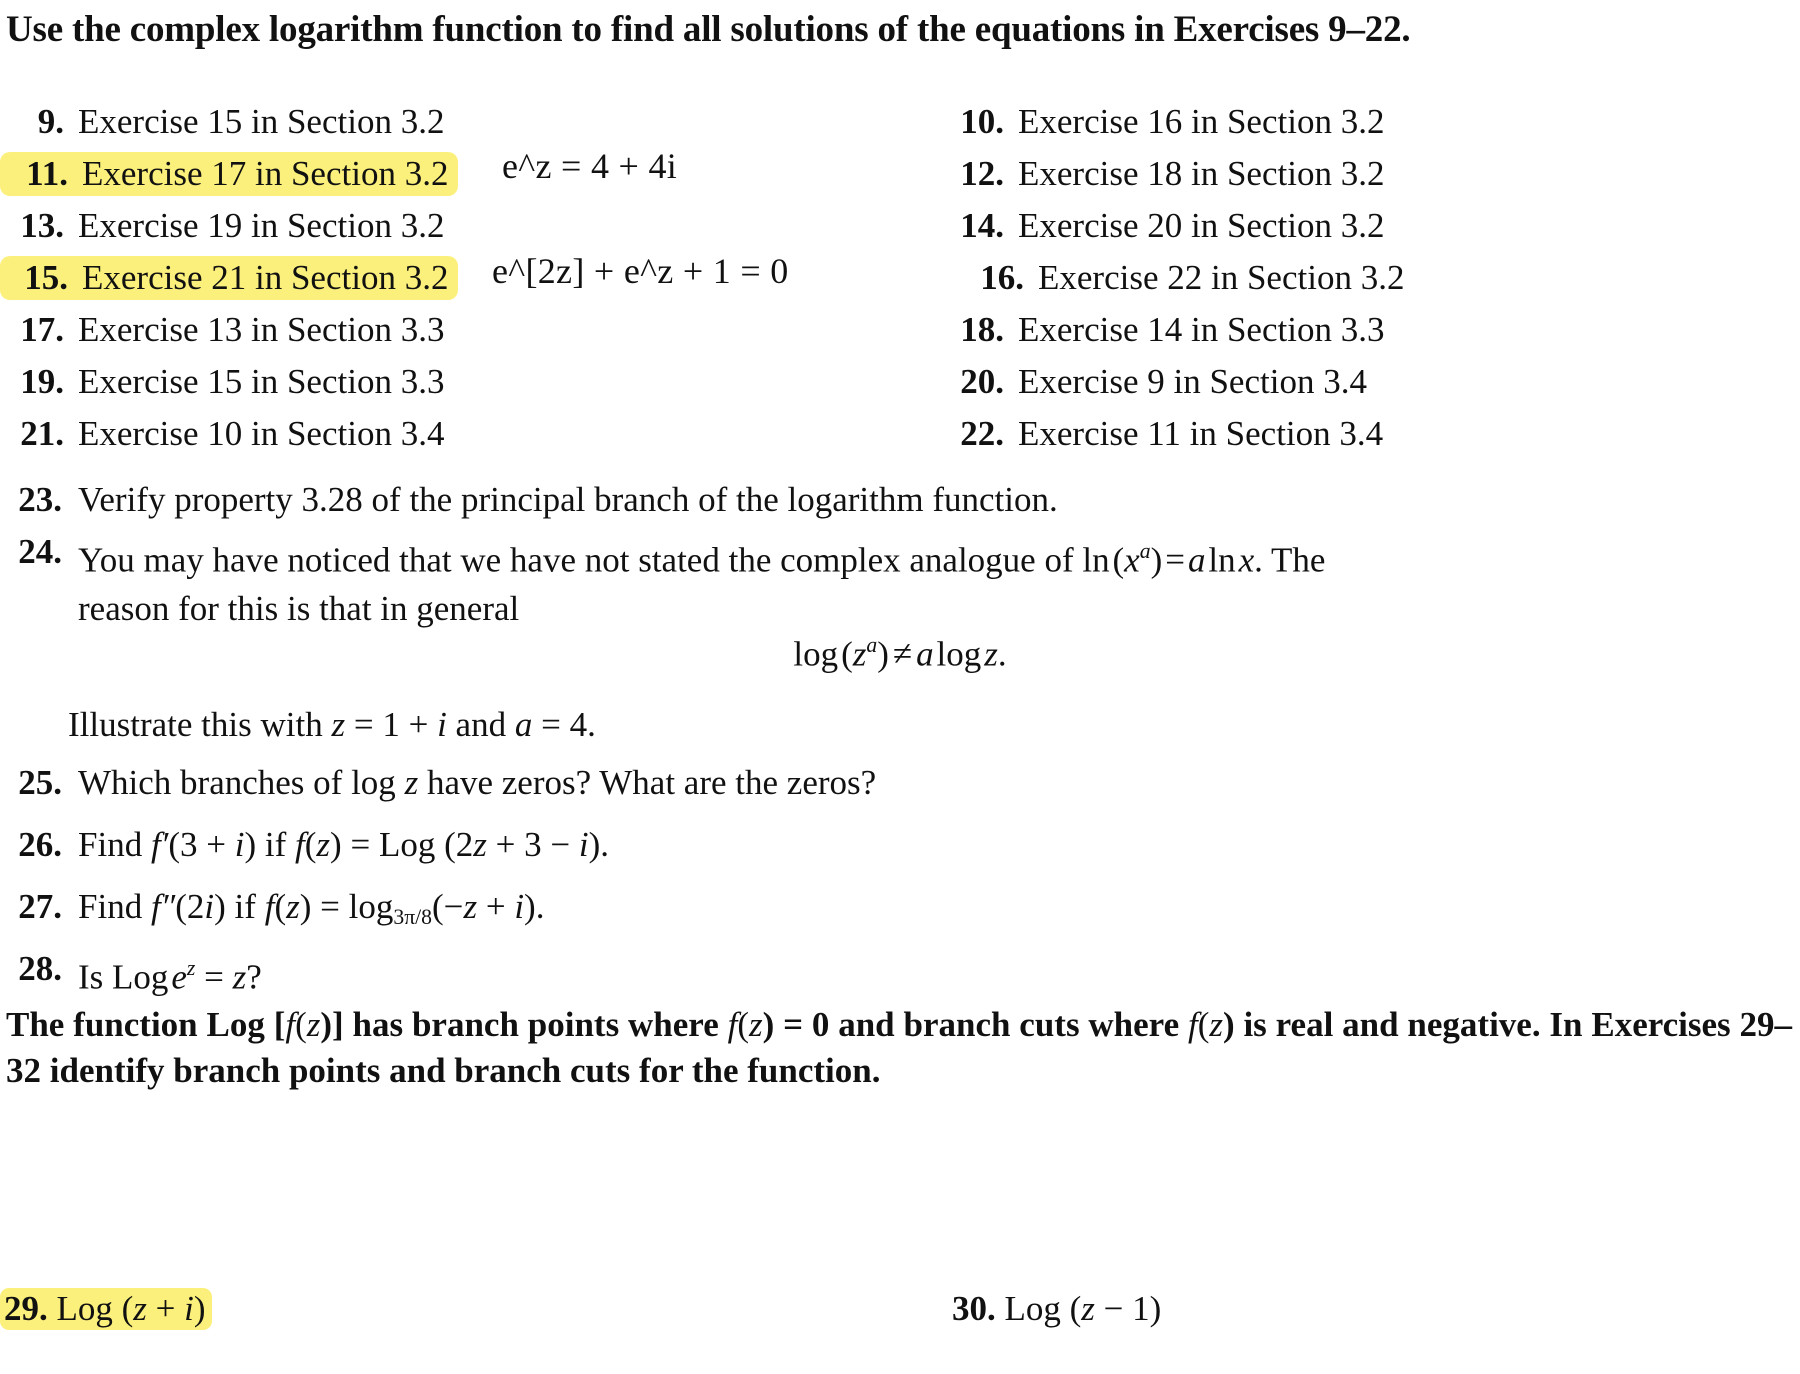 The image size is (1800, 1374). I want to click on para-h: (, so click(1203, 1024).